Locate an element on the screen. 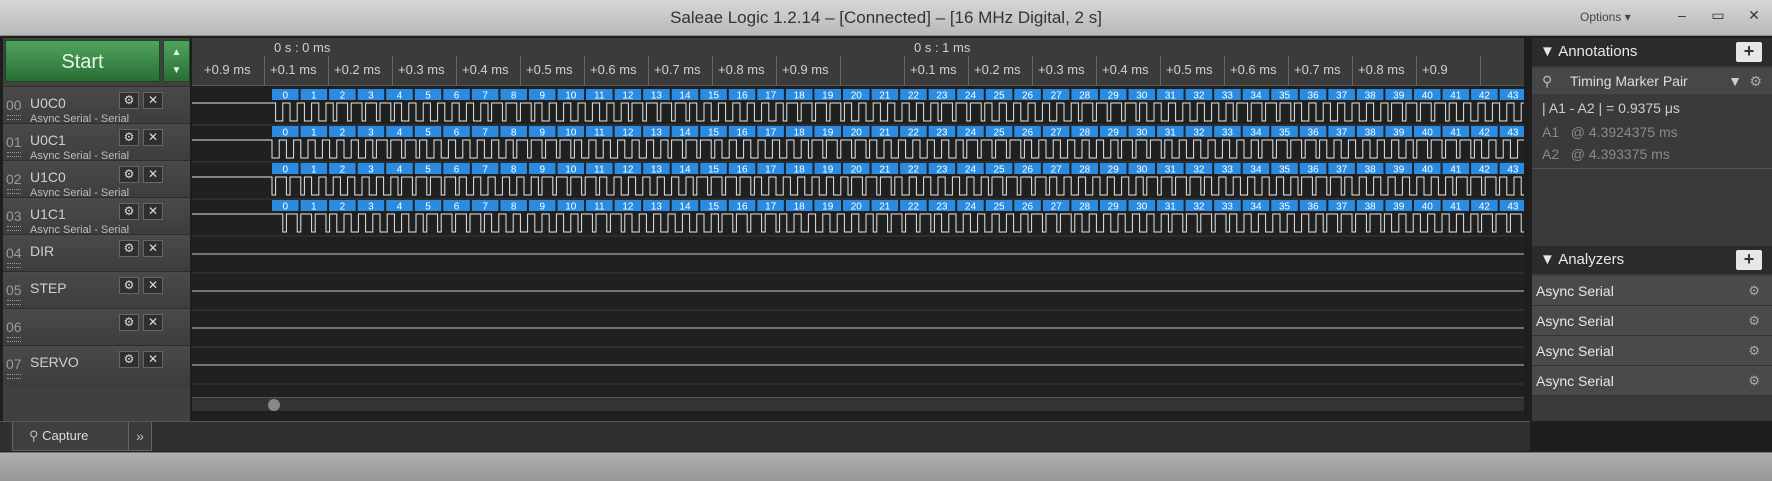 This screenshot has height=481, width=1772. channel-name: U0C0 is located at coordinates (48, 103).